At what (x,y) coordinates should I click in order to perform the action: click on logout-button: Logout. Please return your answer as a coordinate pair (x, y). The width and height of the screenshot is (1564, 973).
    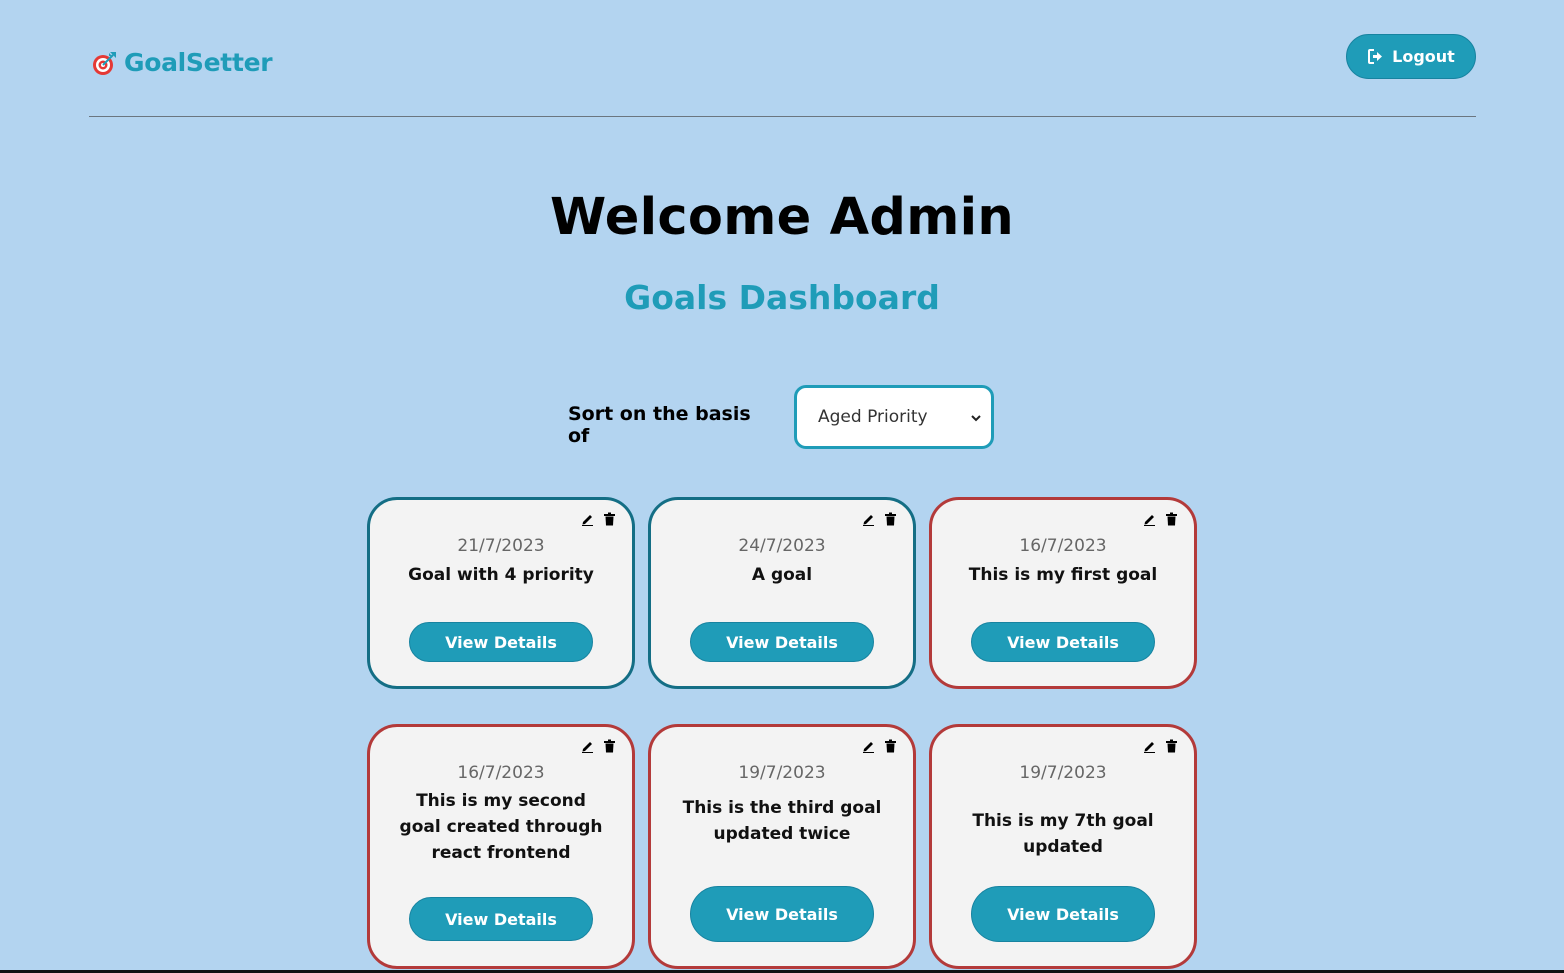
    Looking at the image, I should click on (1411, 56).